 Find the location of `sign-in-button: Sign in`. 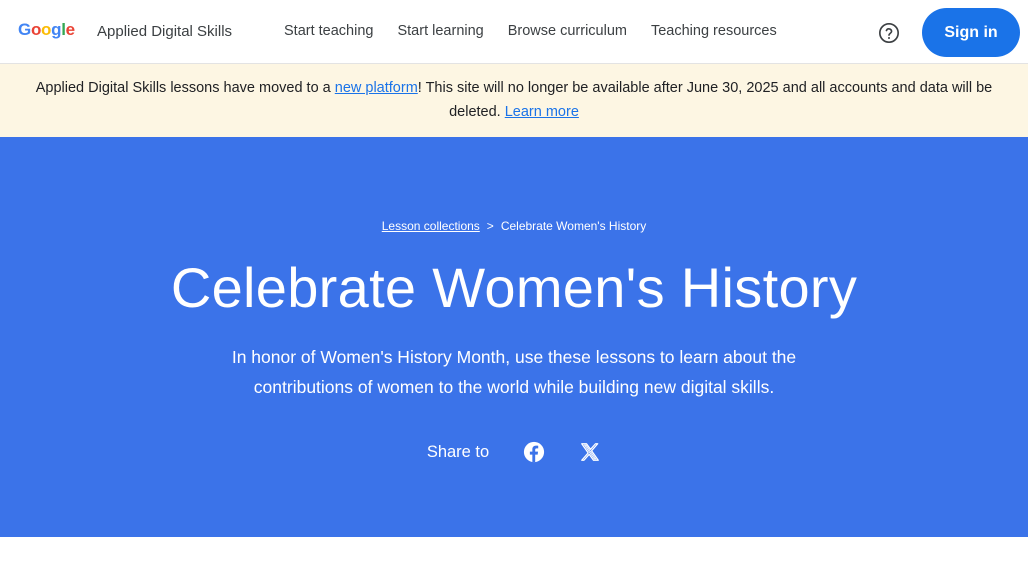

sign-in-button: Sign in is located at coordinates (971, 32).